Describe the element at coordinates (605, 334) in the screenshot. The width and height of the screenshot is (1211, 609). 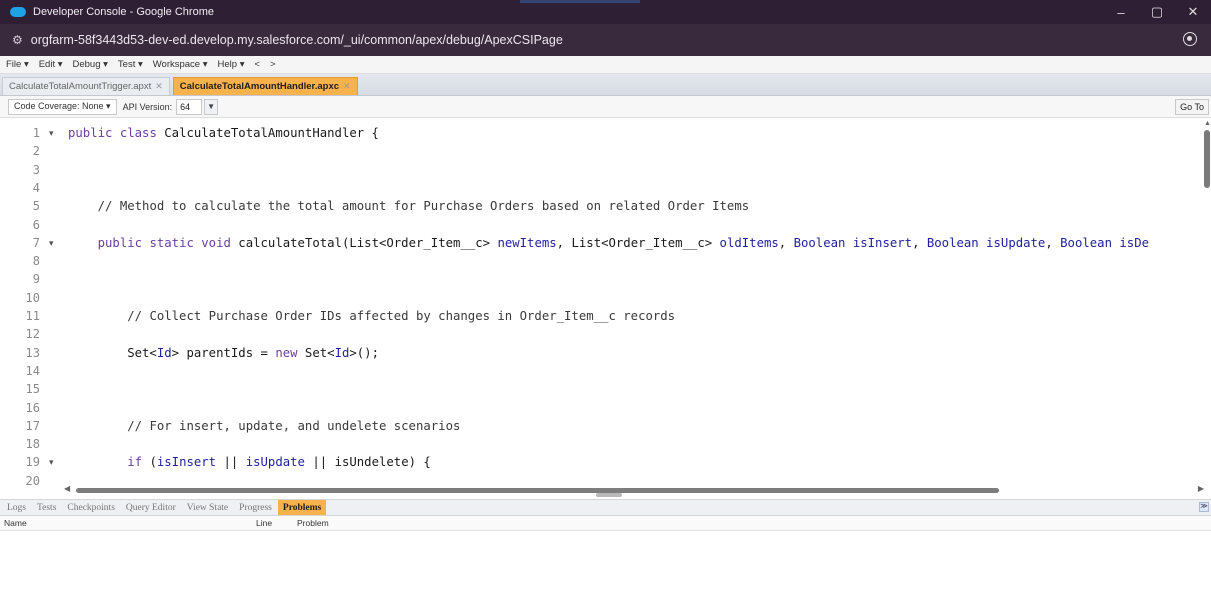
I see `code-line: 12` at that location.